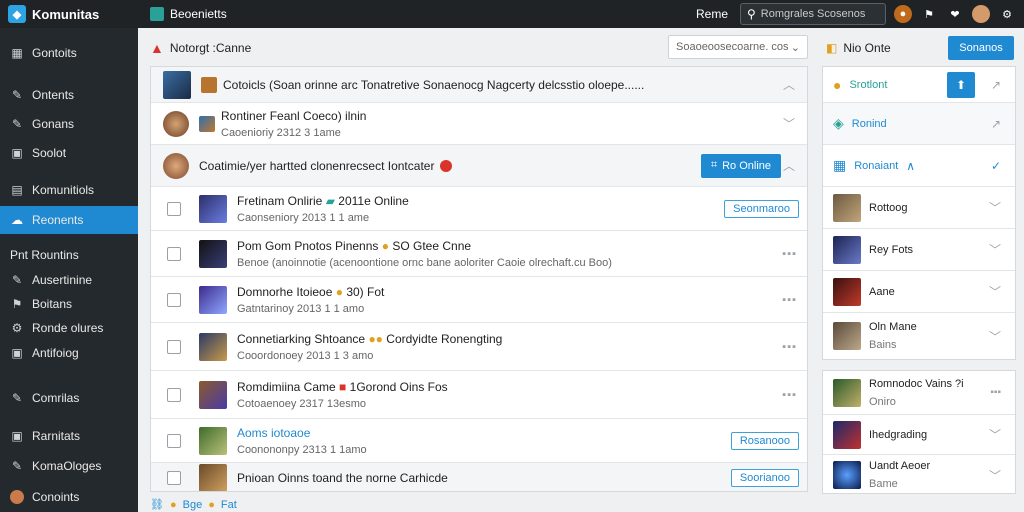 The width and height of the screenshot is (1024, 512). Describe the element at coordinates (903, 14) in the screenshot. I see `orange-icon: ●` at that location.